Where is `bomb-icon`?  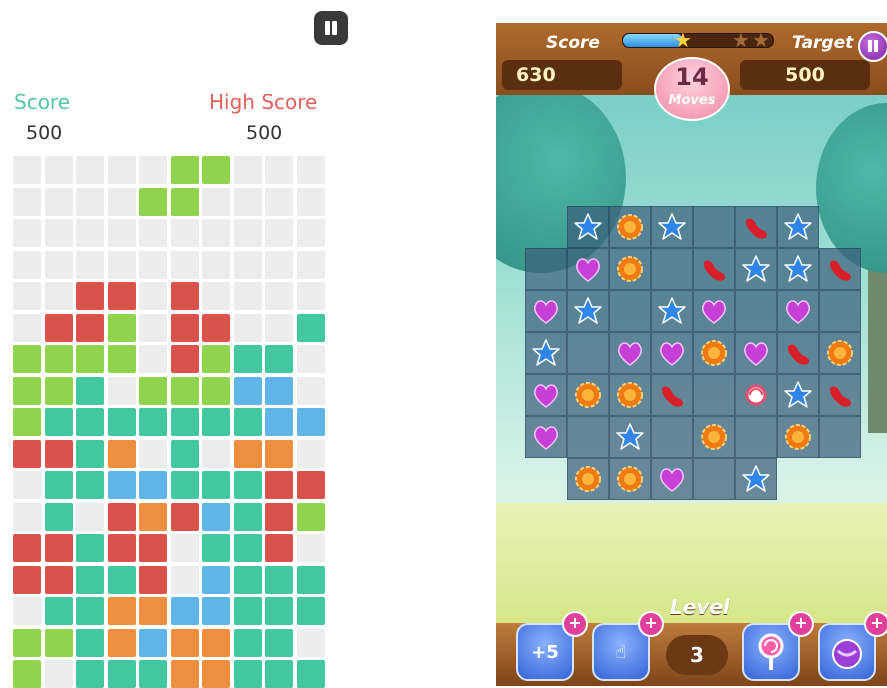
bomb-icon is located at coordinates (847, 652).